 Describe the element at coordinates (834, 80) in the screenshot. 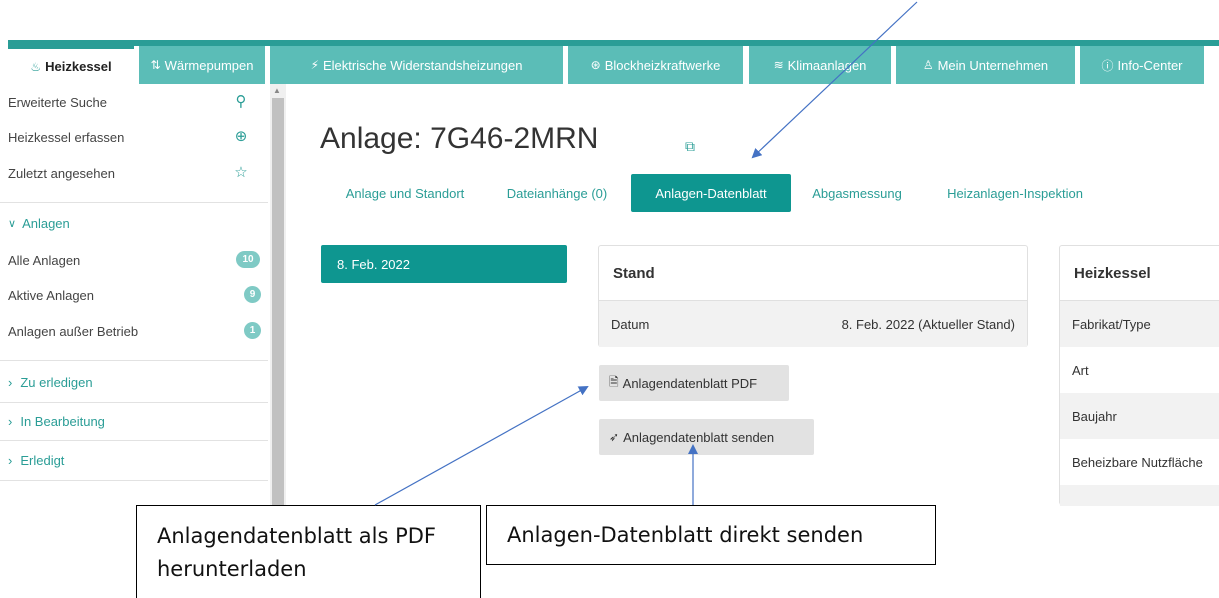

I see `arrow-to-datenblatt-tab` at that location.